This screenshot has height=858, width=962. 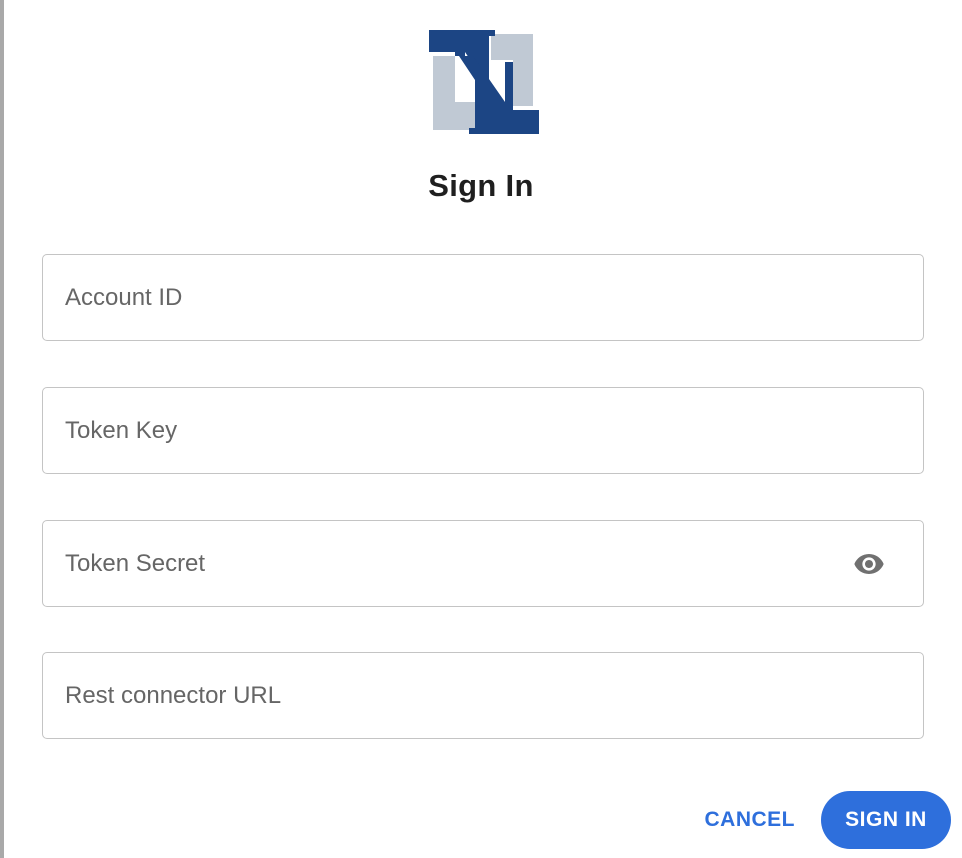 I want to click on token-key-field, so click(x=483, y=430).